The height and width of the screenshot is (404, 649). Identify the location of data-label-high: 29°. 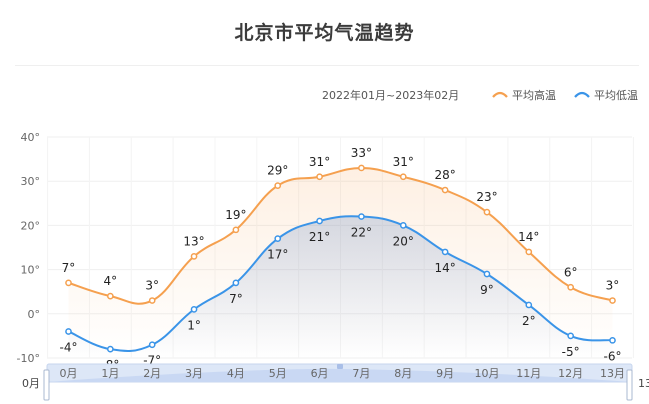
(277, 171).